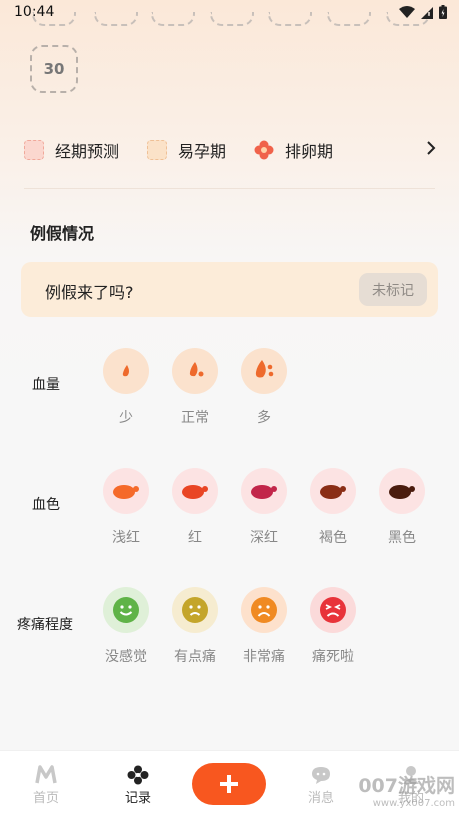 Image resolution: width=459 pixels, height=816 pixels. Describe the element at coordinates (406, 786) in the screenshot. I see `watermark-brand: 007游戏网` at that location.